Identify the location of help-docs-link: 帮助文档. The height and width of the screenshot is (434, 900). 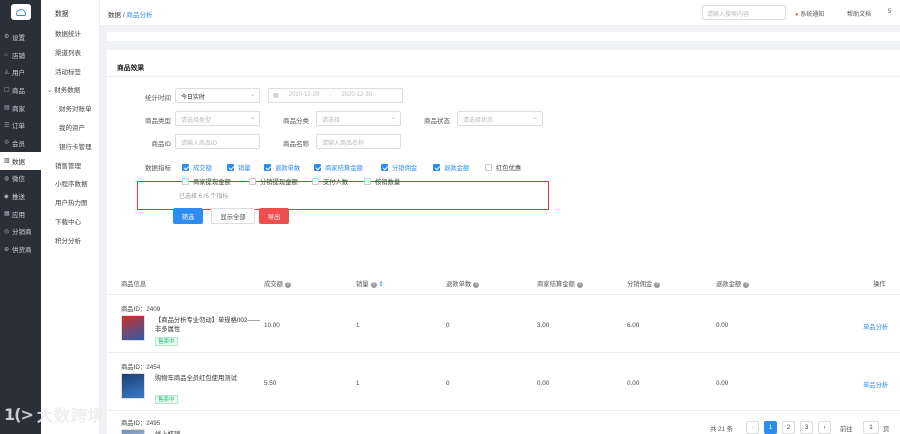
(859, 13).